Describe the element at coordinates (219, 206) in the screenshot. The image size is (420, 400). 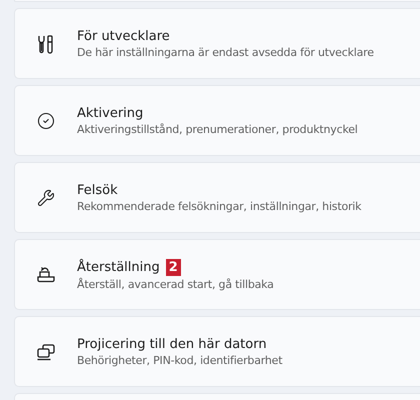
I see `item-description: Rekommenderade felsökningar, inställningar, historik` at that location.